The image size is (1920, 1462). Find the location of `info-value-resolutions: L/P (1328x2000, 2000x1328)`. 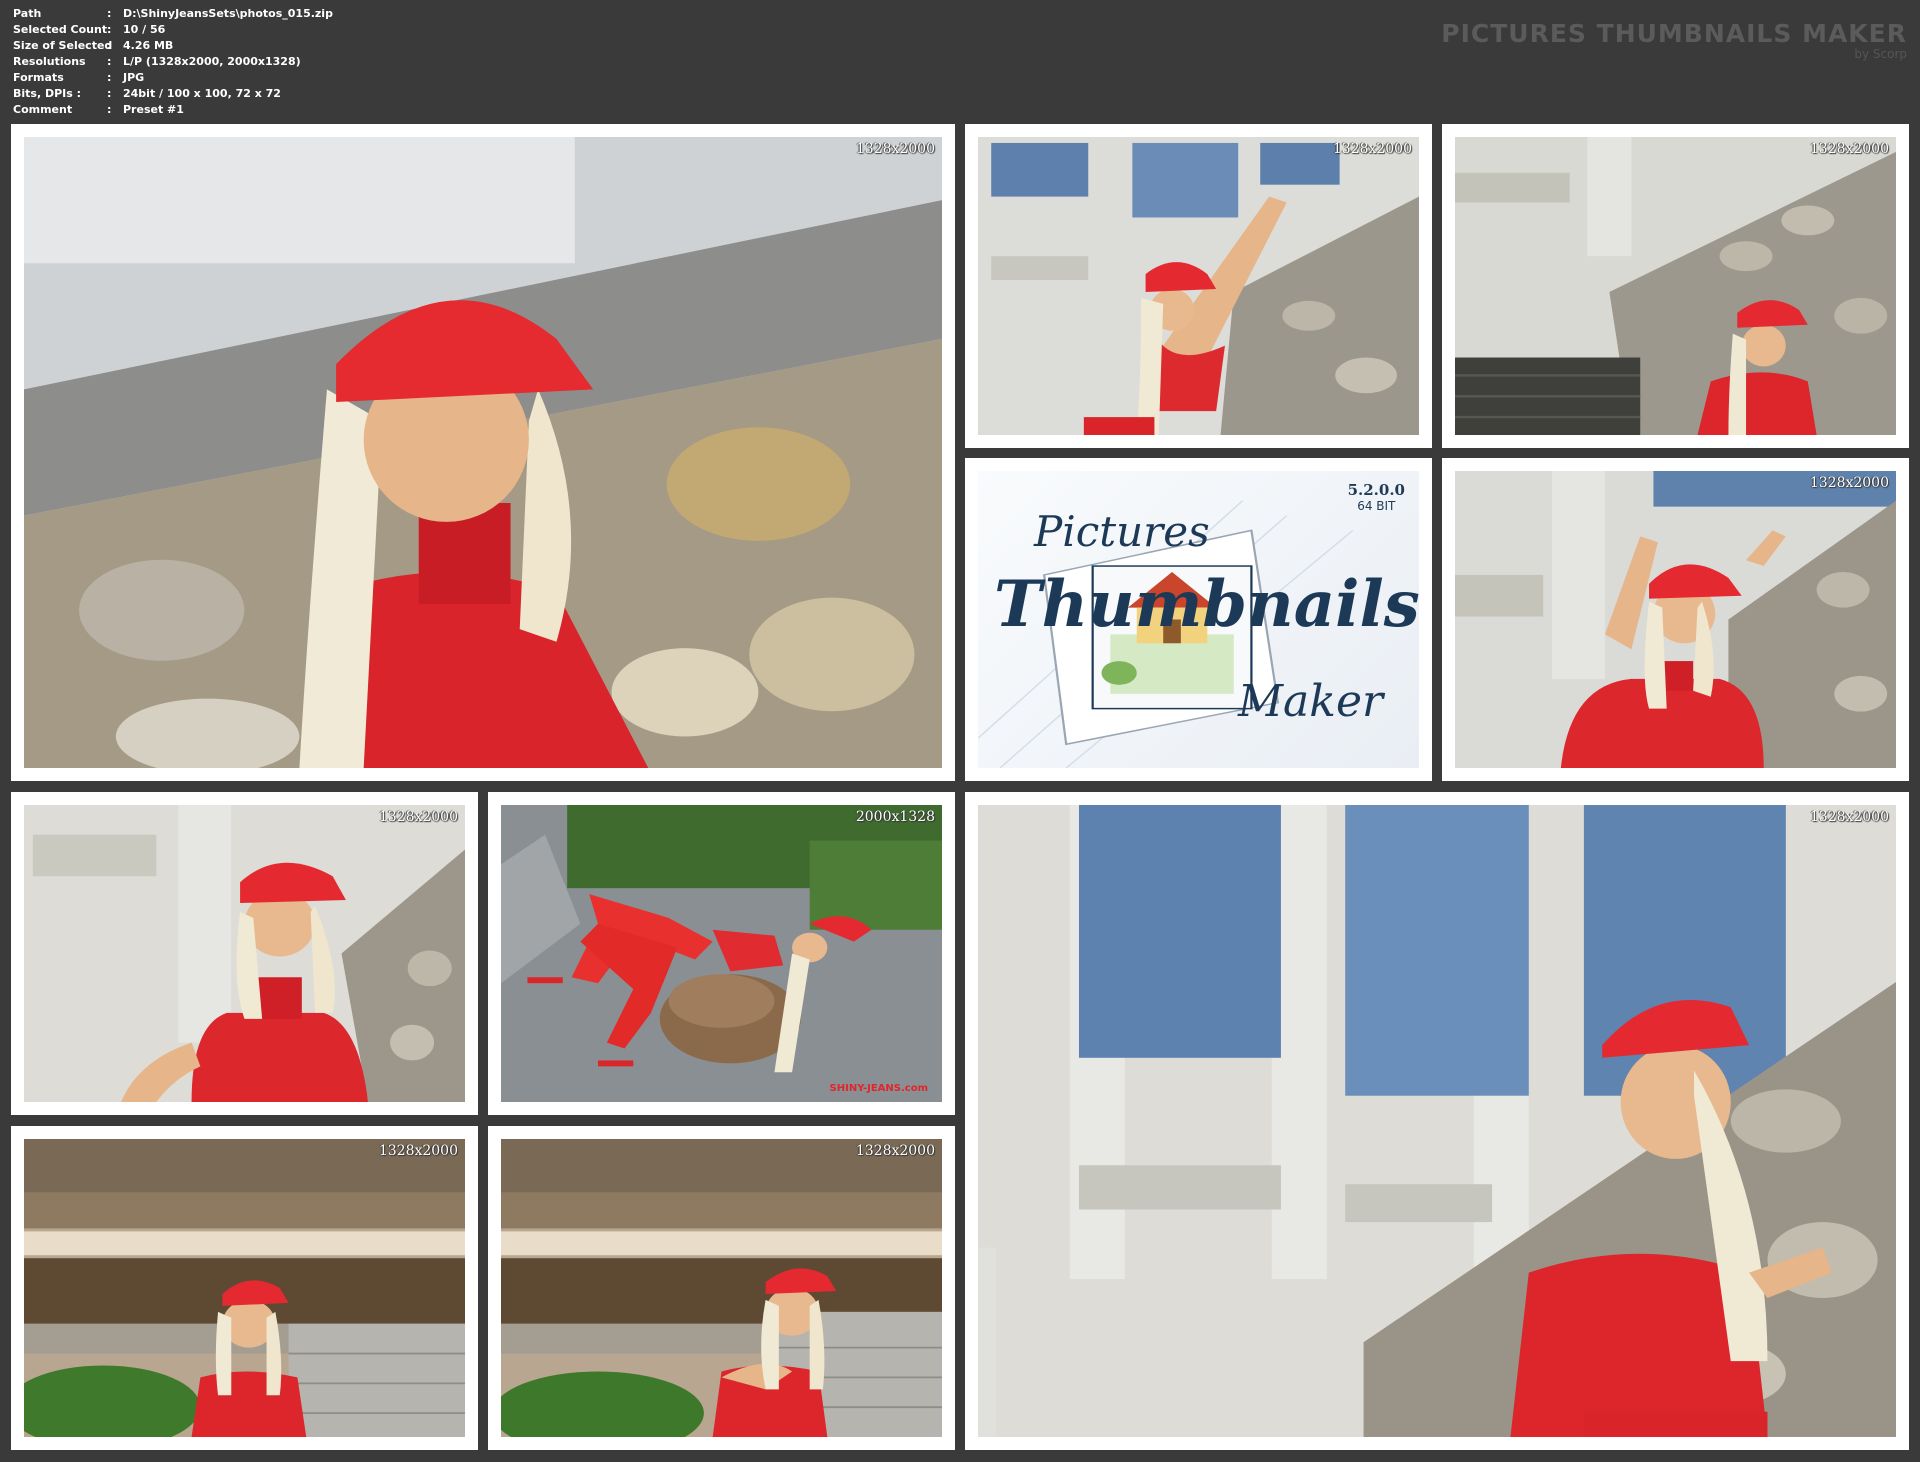

info-value-resolutions: L/P (1328x2000, 2000x1328) is located at coordinates (212, 61).